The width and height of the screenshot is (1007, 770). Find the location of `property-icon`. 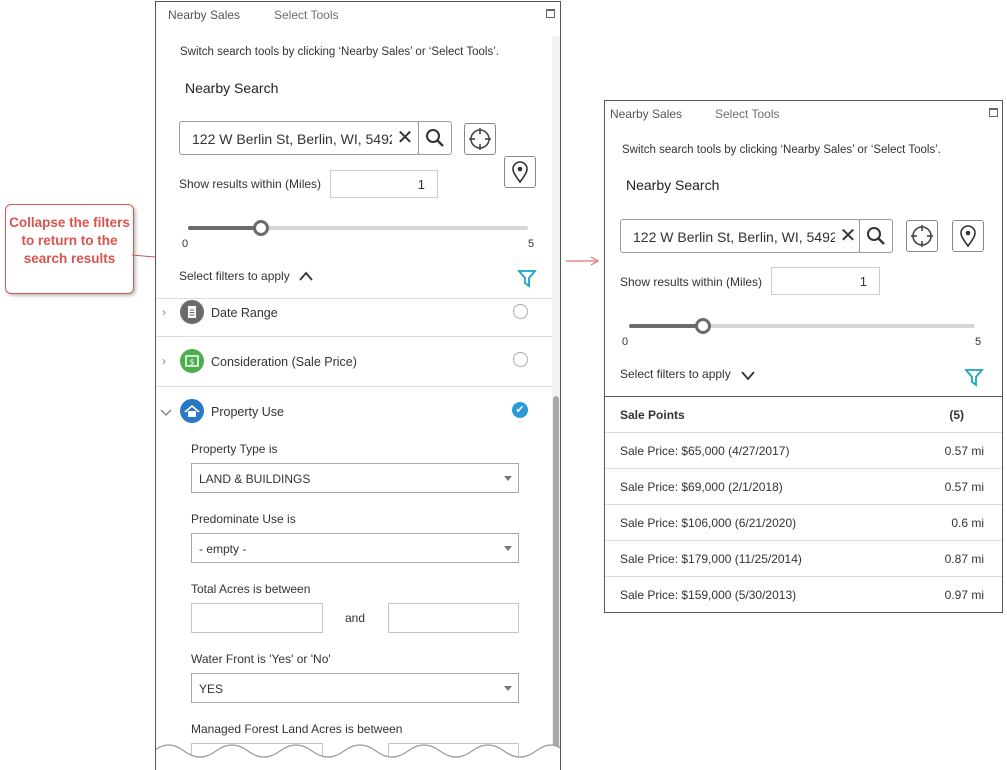

property-icon is located at coordinates (192, 411).